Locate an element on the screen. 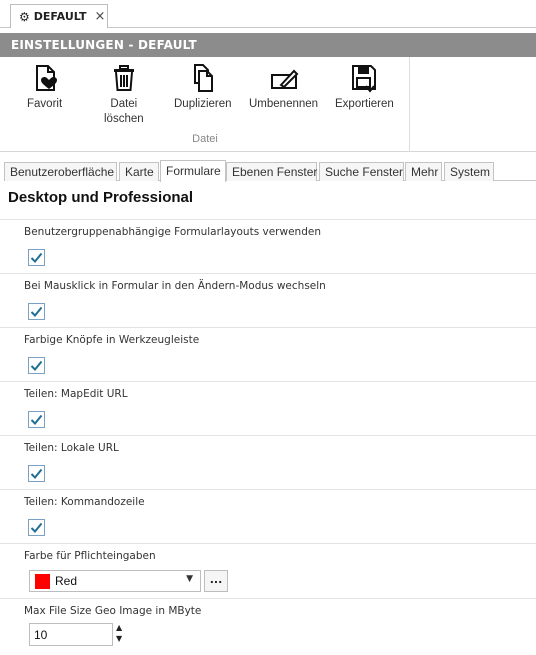 This screenshot has width=536, height=655. document-tab-title: DEFAULT is located at coordinates (60, 16).